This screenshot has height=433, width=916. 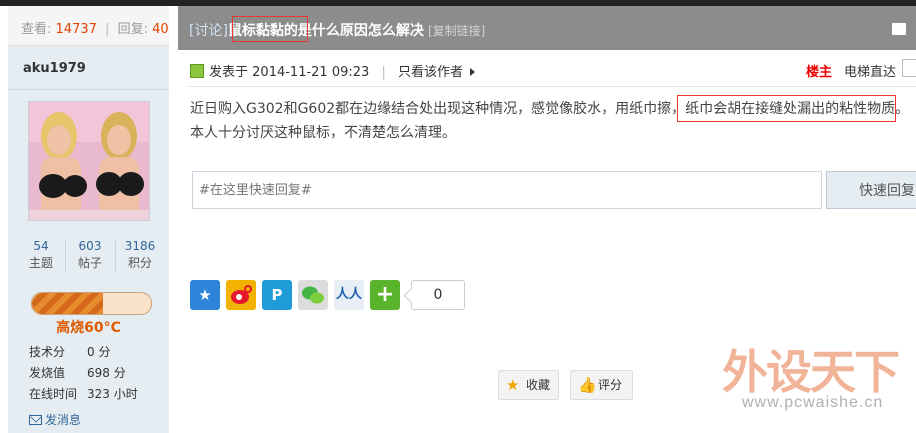 What do you see at coordinates (88, 89) in the screenshot?
I see `author-divider` at bounding box center [88, 89].